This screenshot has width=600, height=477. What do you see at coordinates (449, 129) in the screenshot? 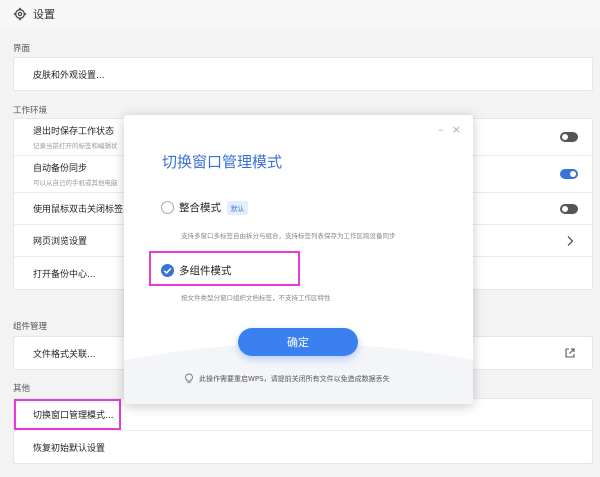
I see `window-controls: – ×` at bounding box center [449, 129].